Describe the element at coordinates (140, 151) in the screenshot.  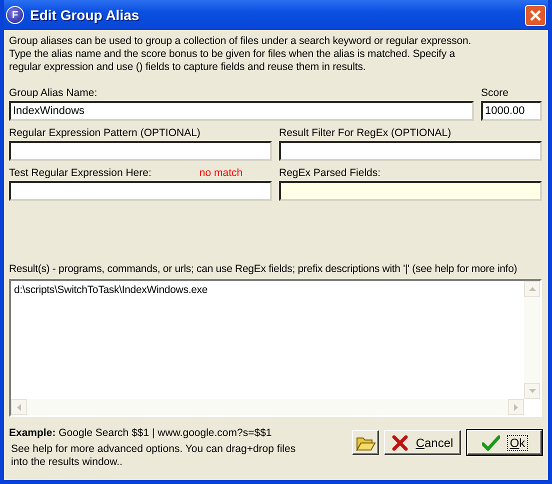
I see `regex-pattern-field` at that location.